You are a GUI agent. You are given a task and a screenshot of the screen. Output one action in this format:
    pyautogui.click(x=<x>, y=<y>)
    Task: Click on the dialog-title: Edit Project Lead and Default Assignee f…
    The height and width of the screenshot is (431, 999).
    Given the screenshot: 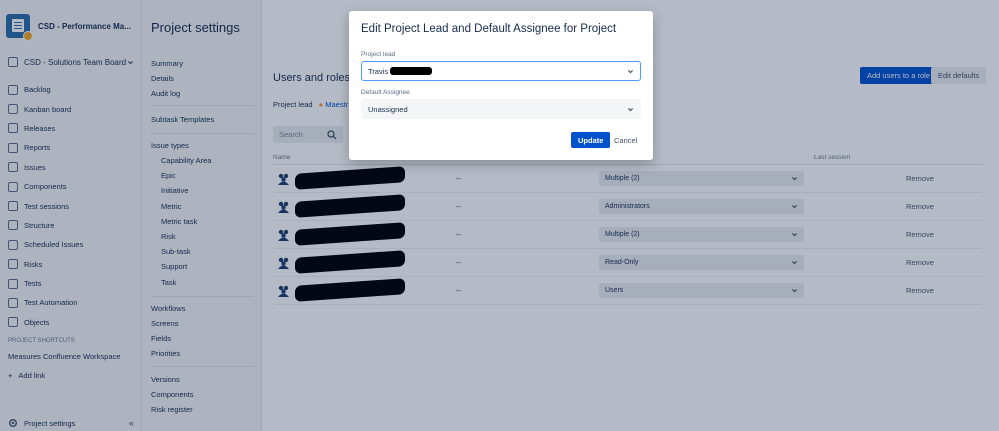 What is the action you would take?
    pyautogui.click(x=489, y=29)
    